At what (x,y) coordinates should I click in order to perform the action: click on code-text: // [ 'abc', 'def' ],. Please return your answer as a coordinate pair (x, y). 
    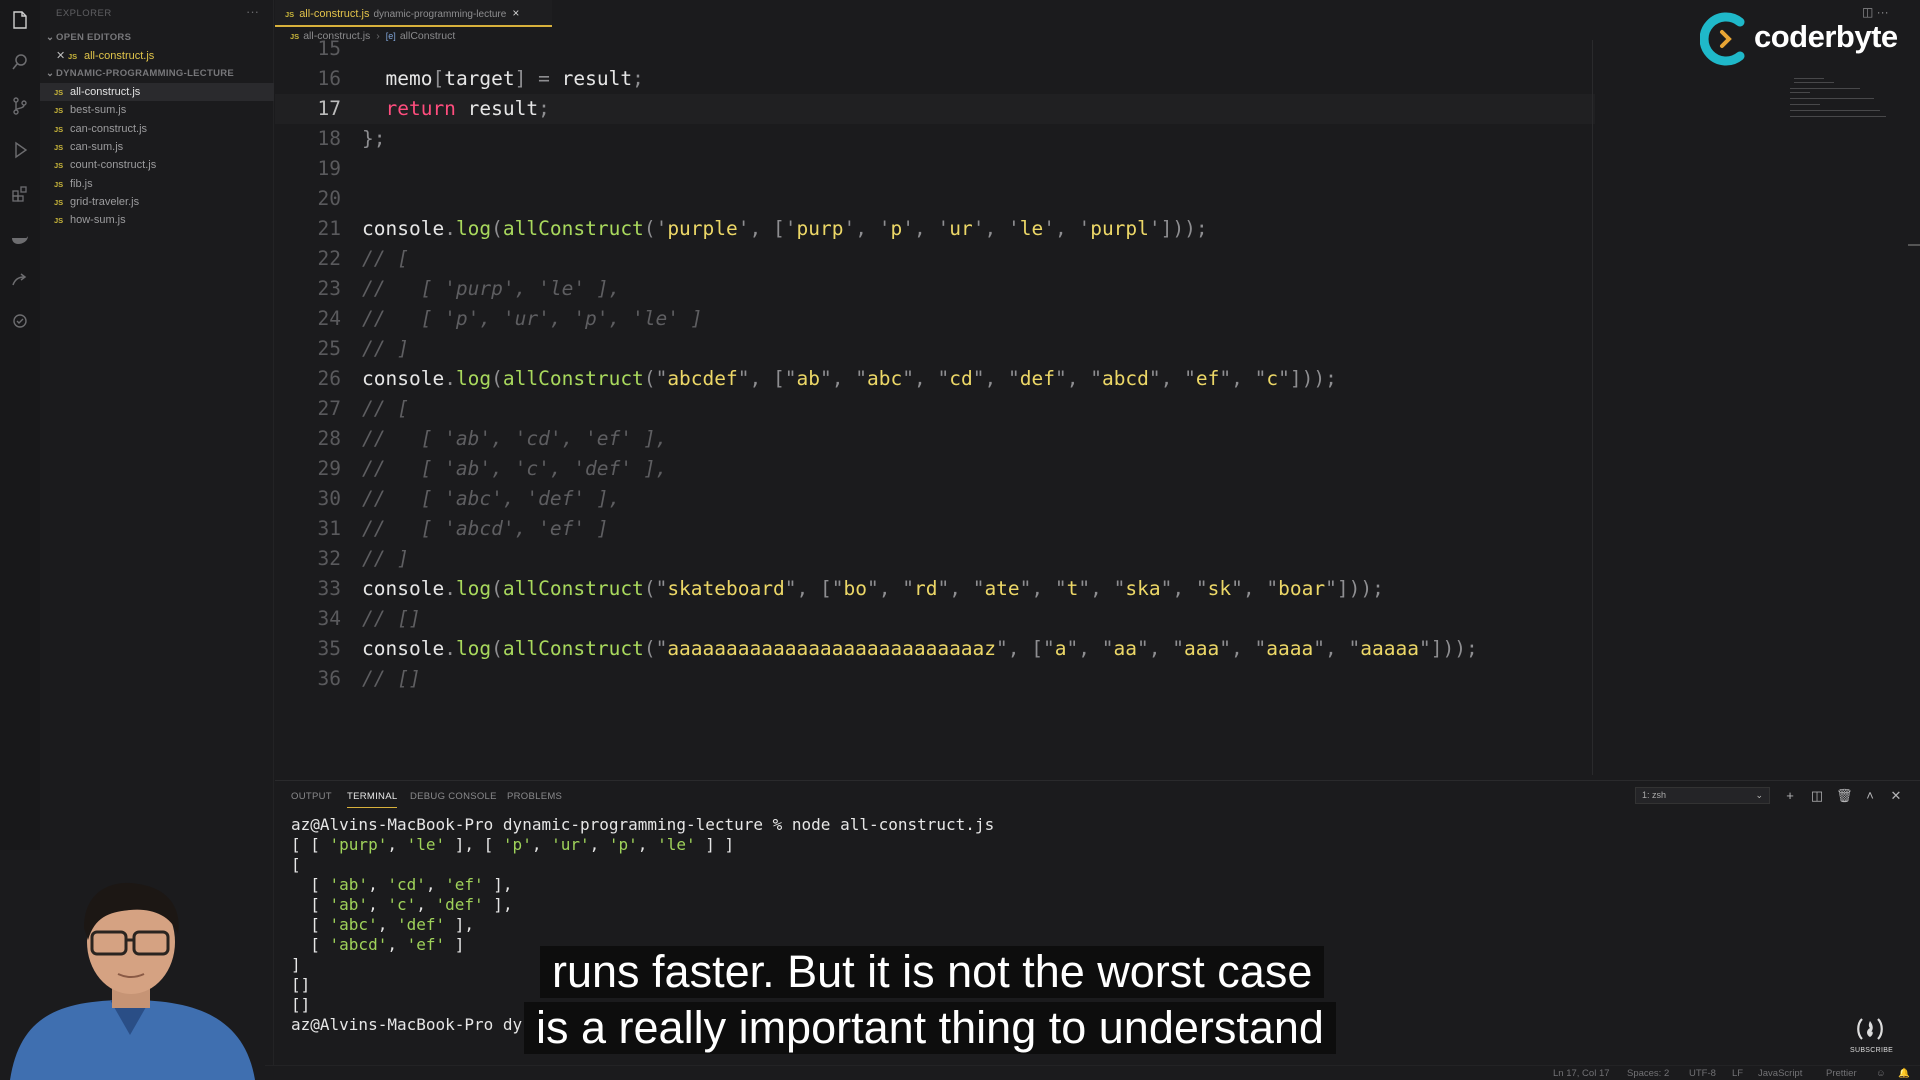
    Looking at the image, I should click on (491, 498).